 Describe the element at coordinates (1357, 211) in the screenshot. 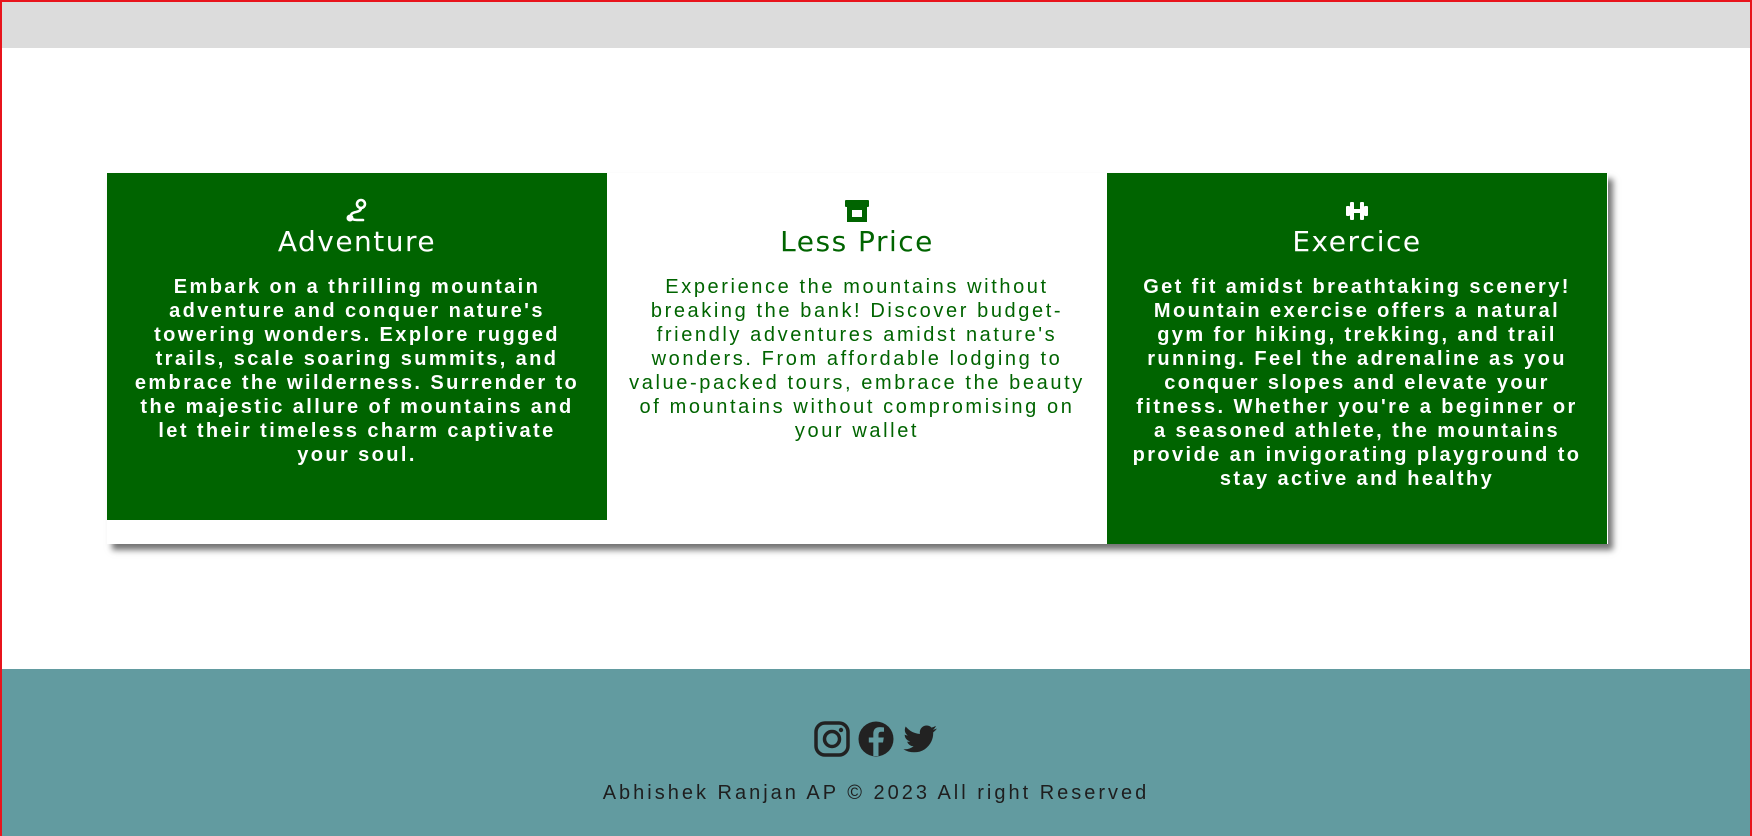

I see `dumbbell-icon` at that location.